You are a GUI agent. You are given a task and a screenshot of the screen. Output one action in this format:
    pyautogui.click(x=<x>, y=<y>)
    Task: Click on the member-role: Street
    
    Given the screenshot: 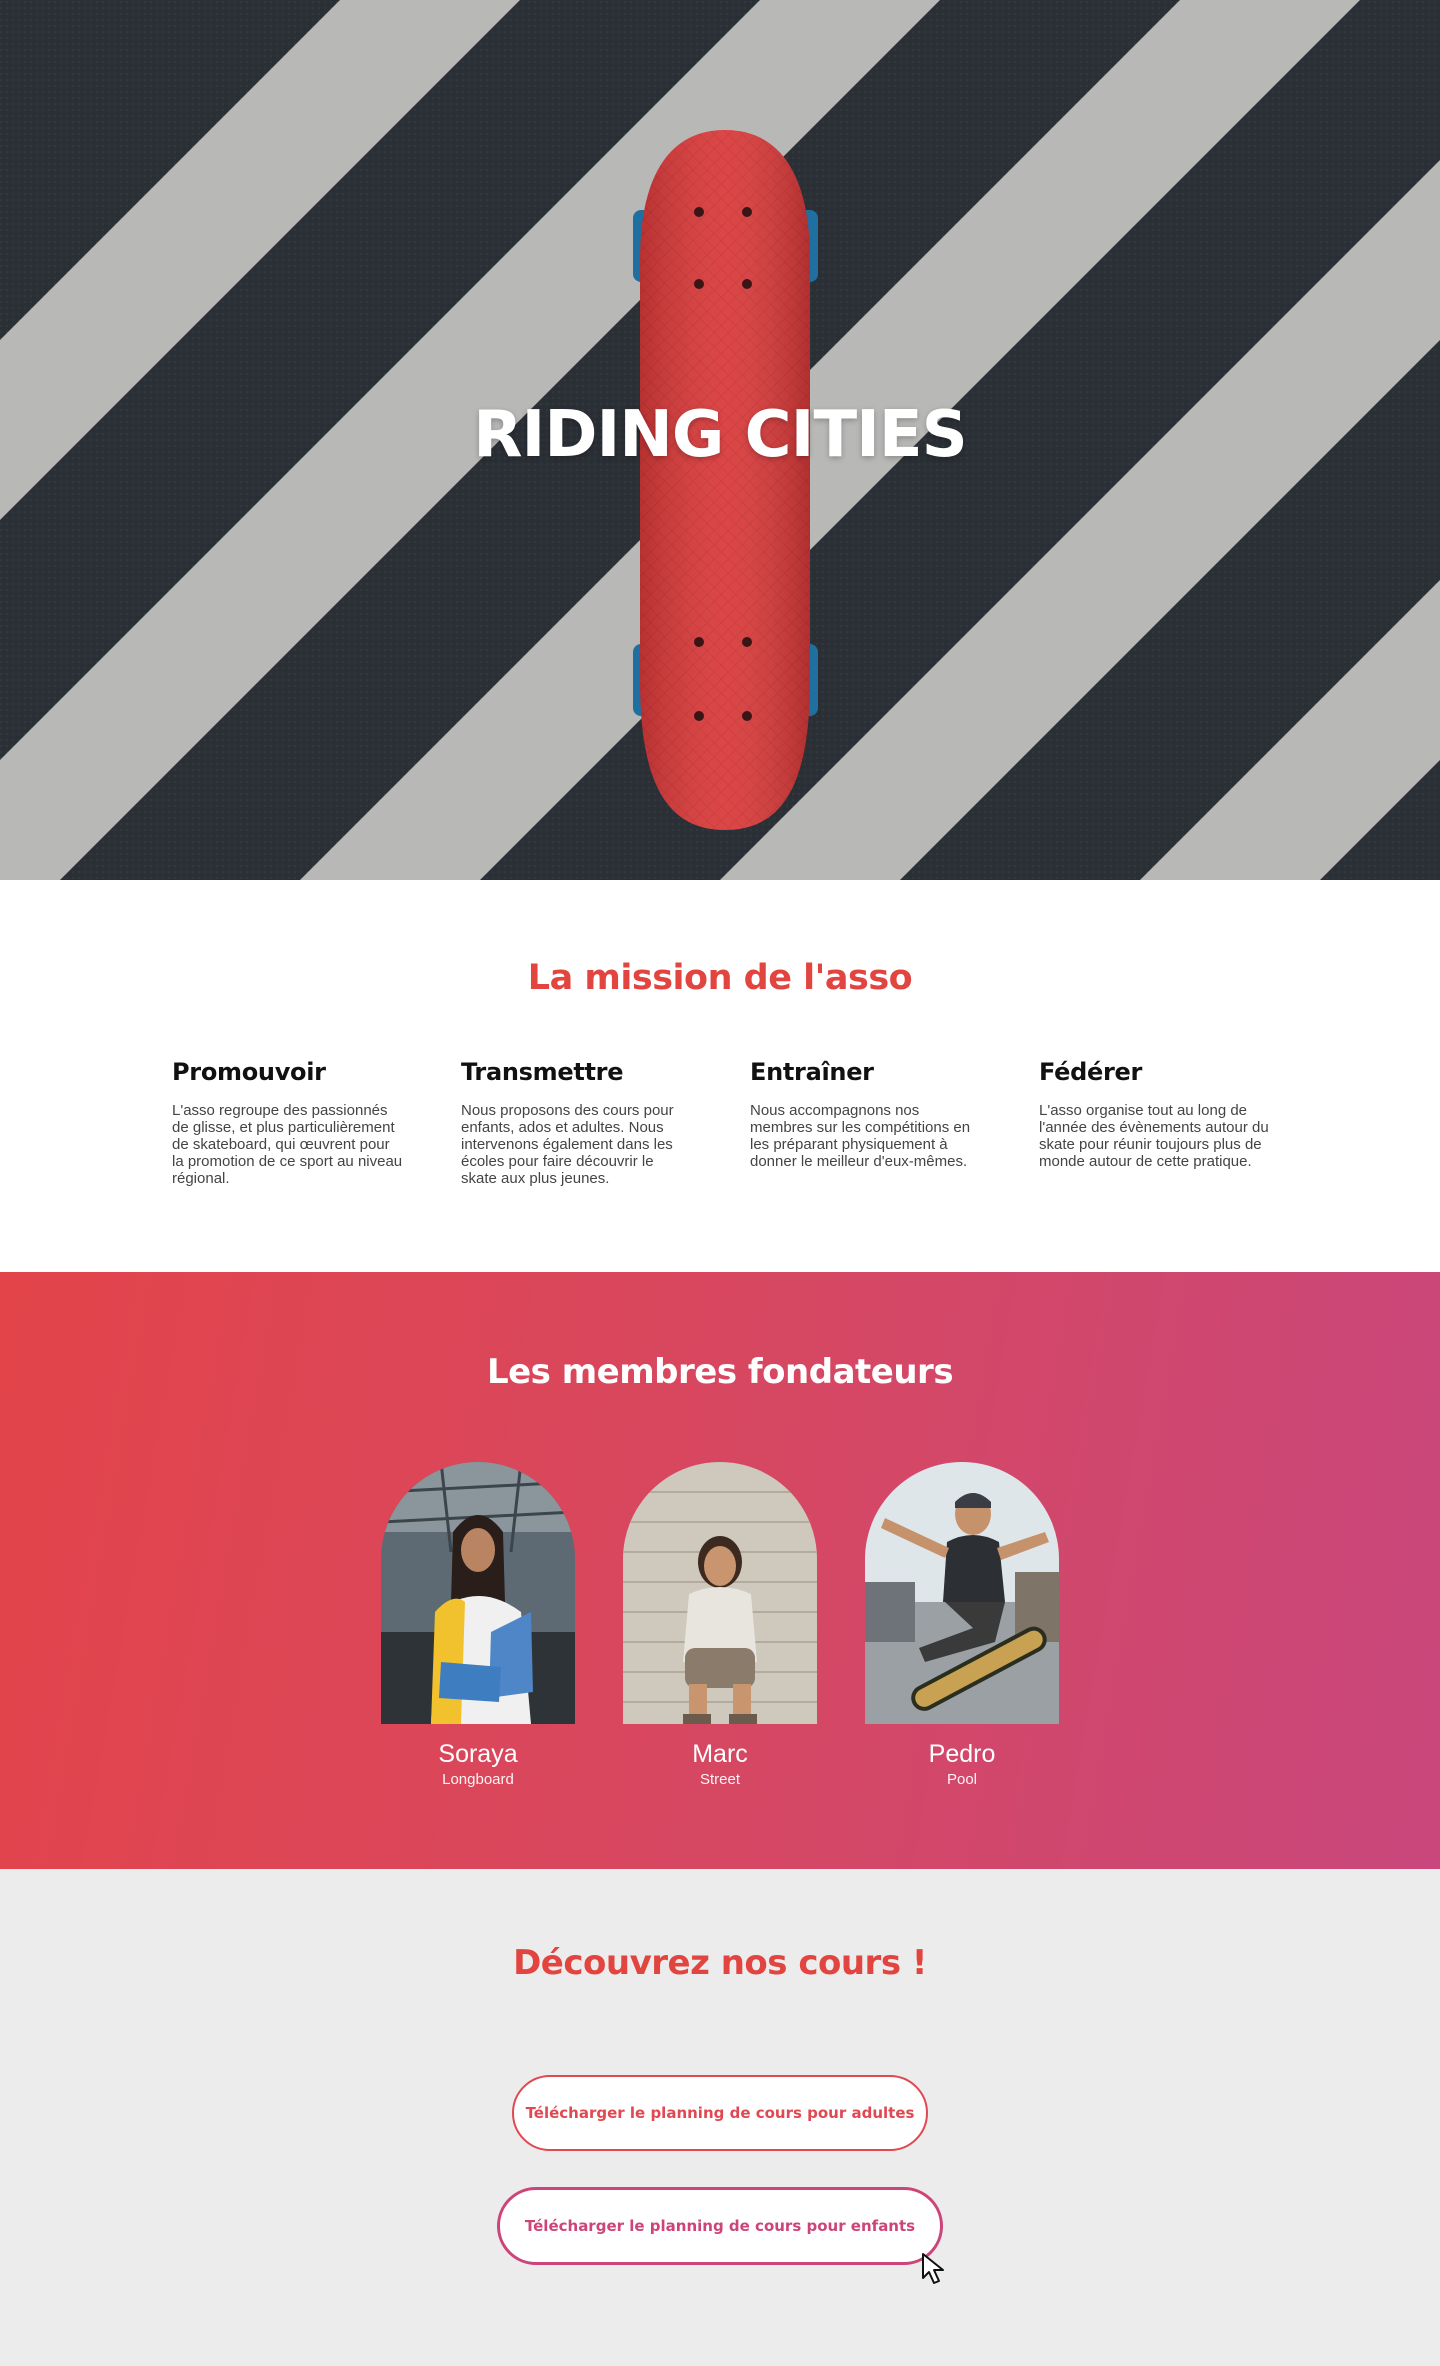 What is the action you would take?
    pyautogui.click(x=720, y=1779)
    